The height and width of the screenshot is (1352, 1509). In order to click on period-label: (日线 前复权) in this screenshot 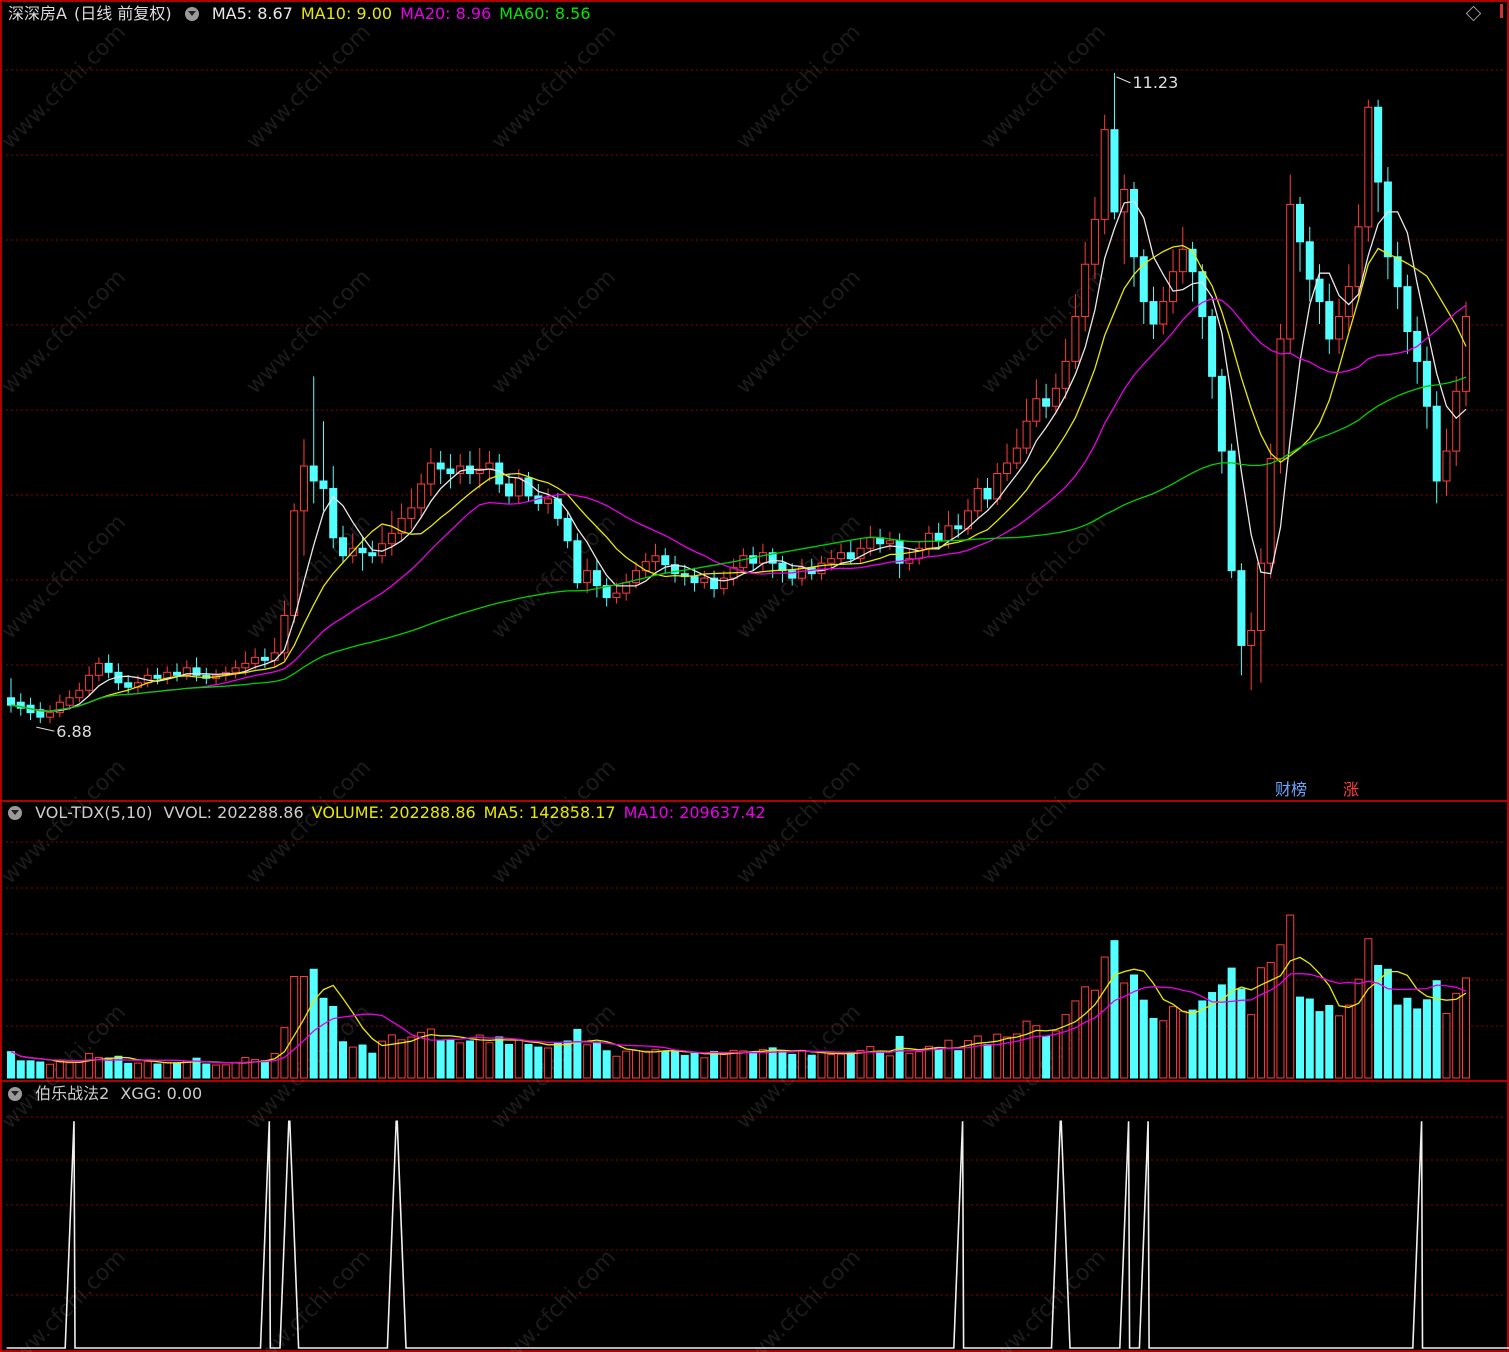, I will do `click(123, 13)`.